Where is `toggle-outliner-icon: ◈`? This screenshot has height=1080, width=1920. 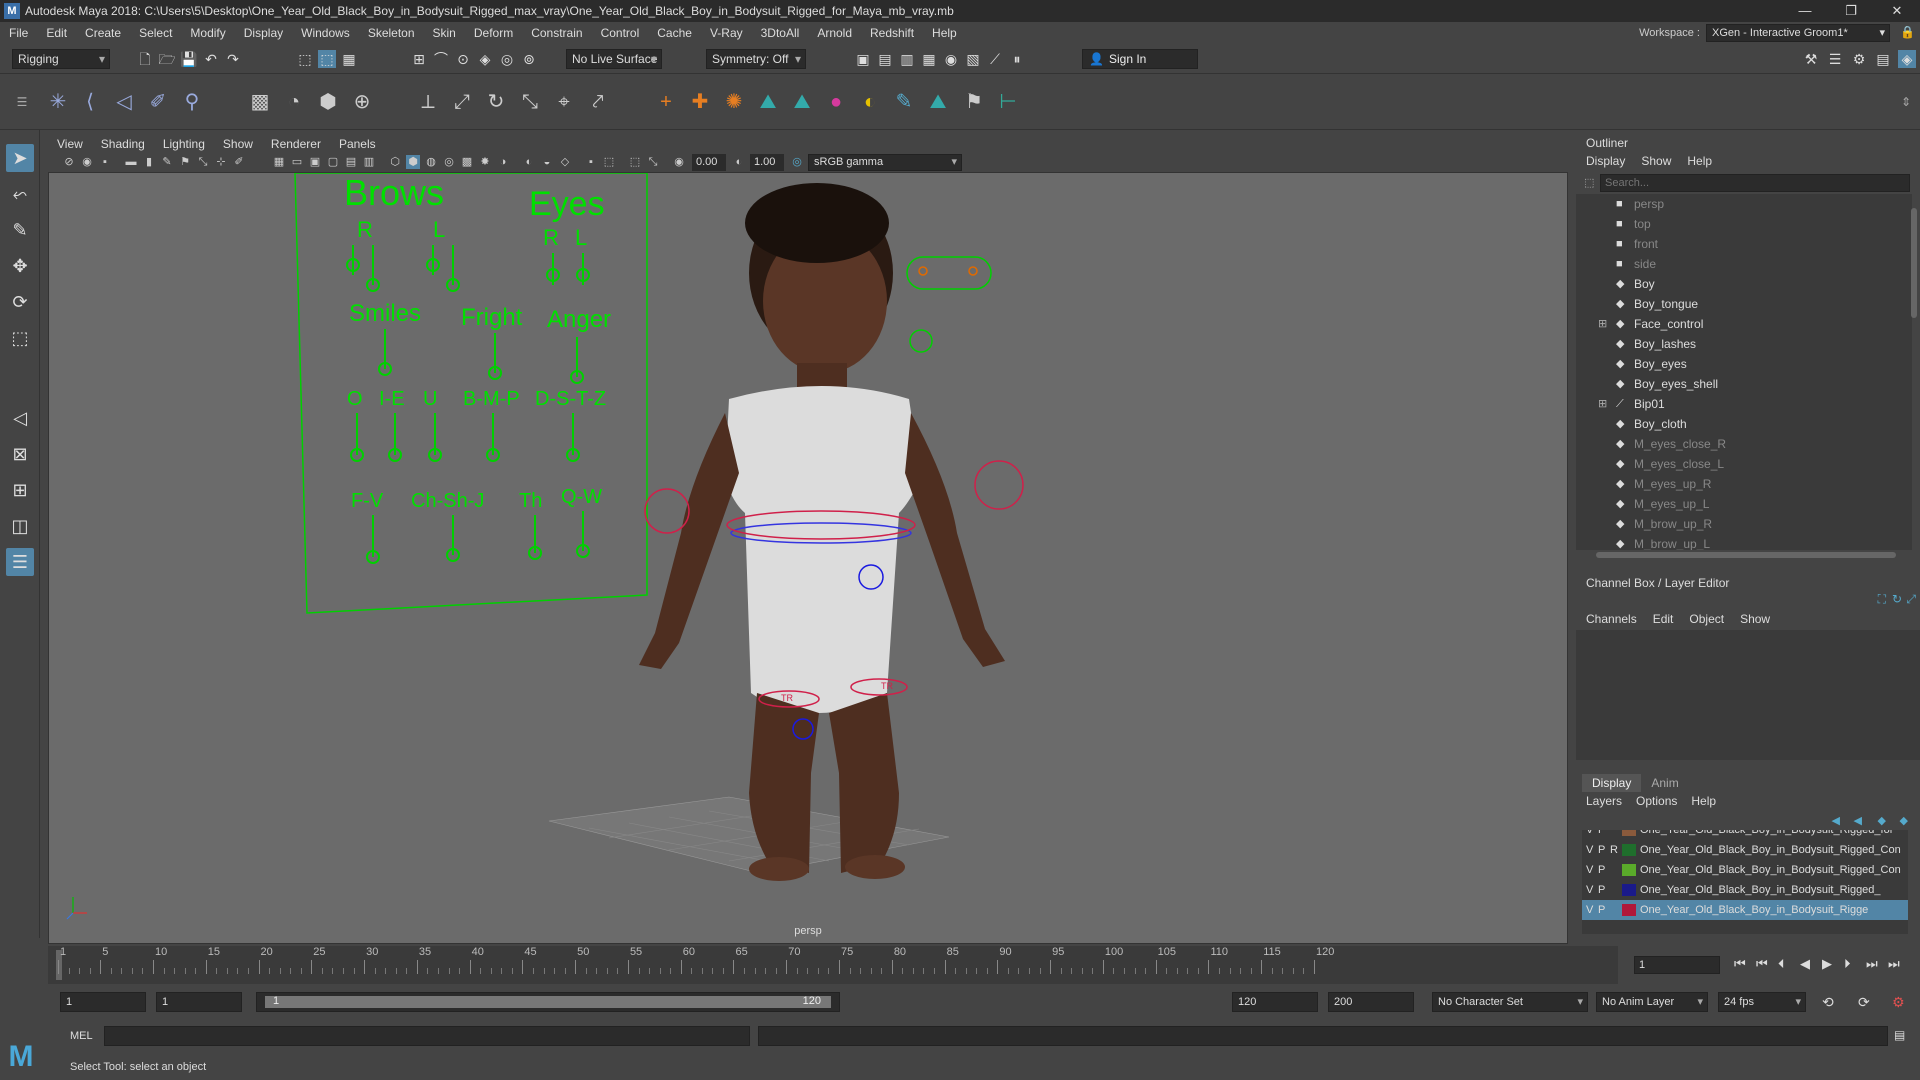 toggle-outliner-icon: ◈ is located at coordinates (1907, 59).